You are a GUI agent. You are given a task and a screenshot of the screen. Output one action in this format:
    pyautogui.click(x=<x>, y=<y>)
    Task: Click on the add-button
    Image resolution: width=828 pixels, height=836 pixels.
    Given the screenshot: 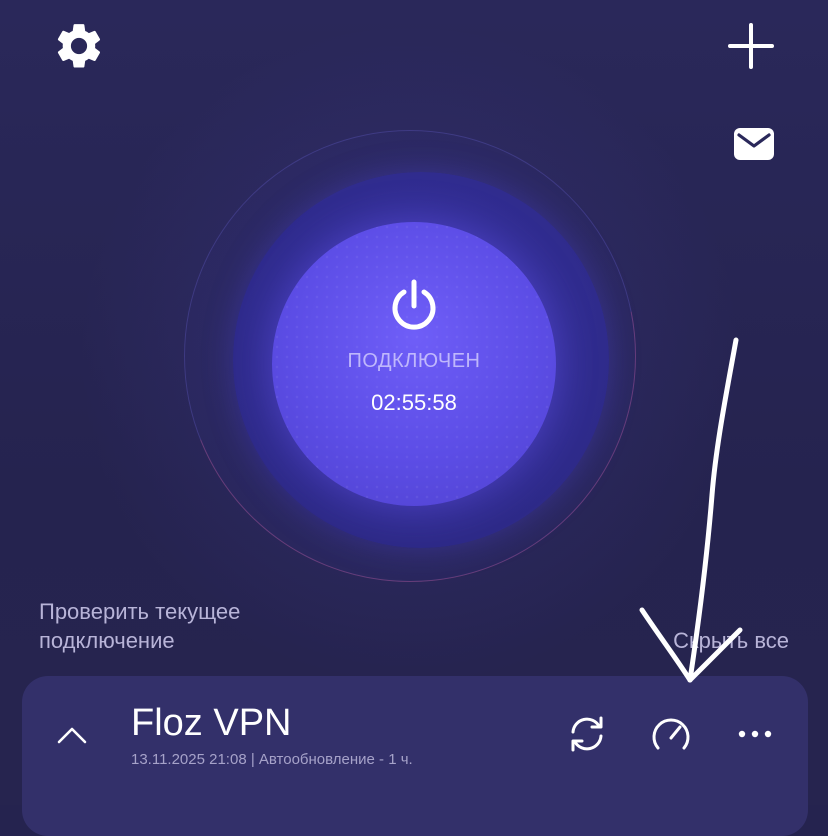 What is the action you would take?
    pyautogui.click(x=751, y=46)
    